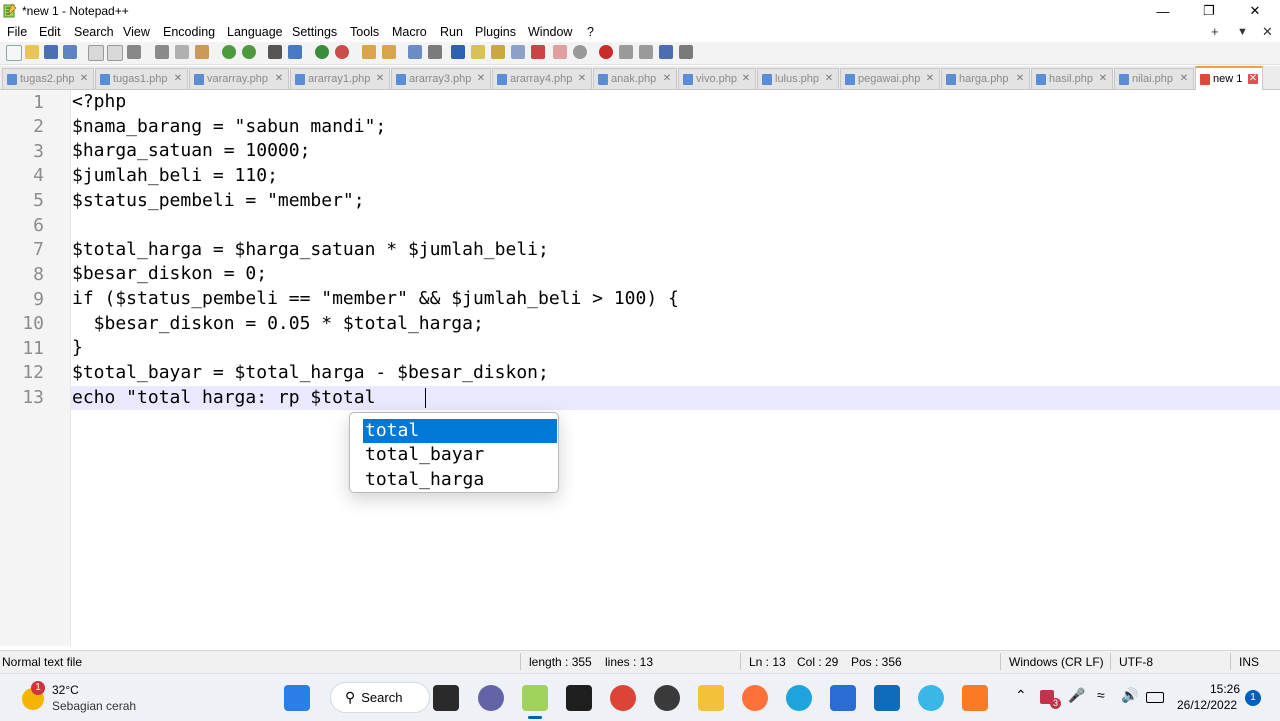  Describe the element at coordinates (32, 52) in the screenshot. I see `open-file-icon` at that location.